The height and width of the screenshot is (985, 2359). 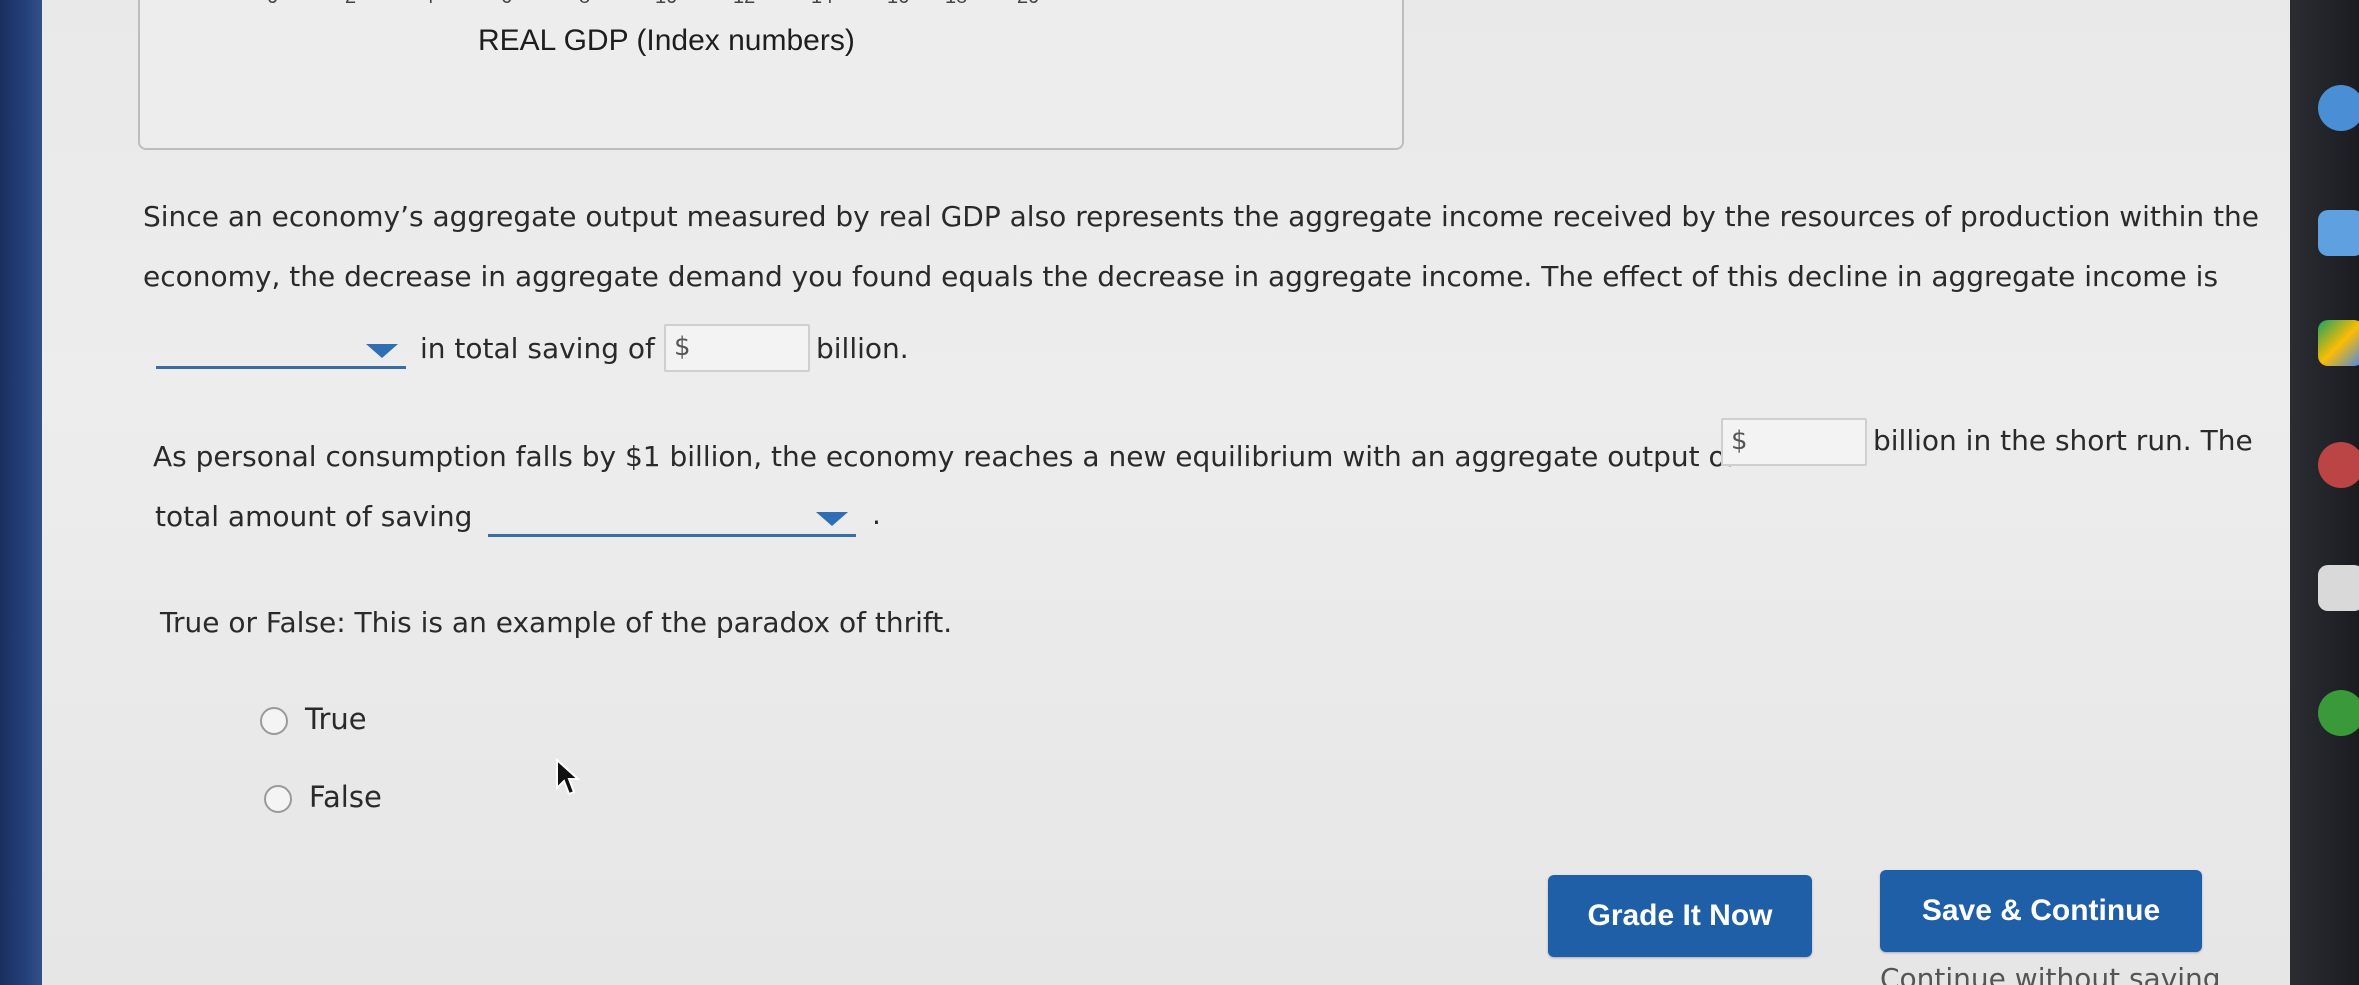 I want to click on paragraph2-period: ., so click(x=876, y=514).